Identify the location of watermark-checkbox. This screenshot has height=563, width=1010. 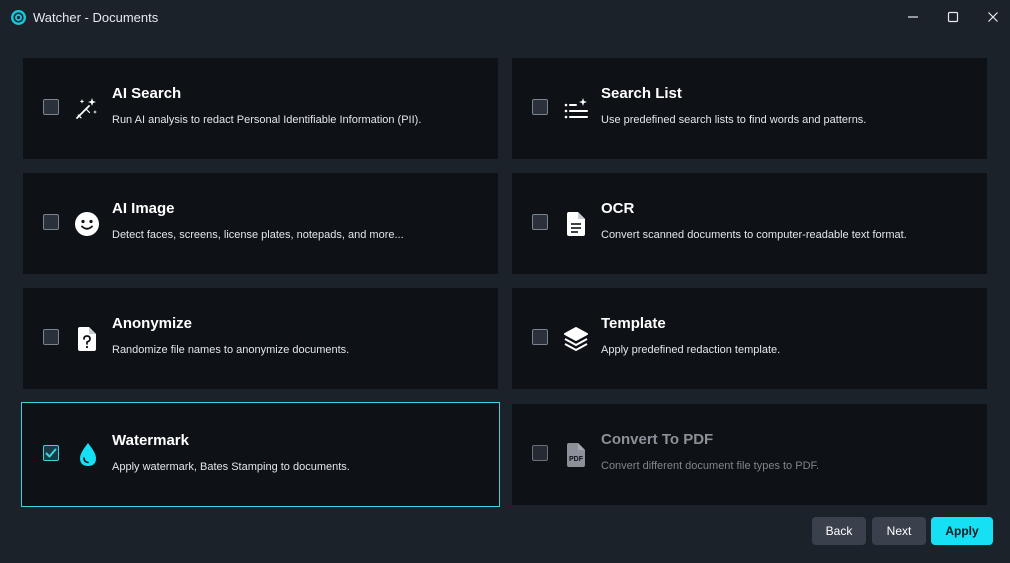
(51, 453).